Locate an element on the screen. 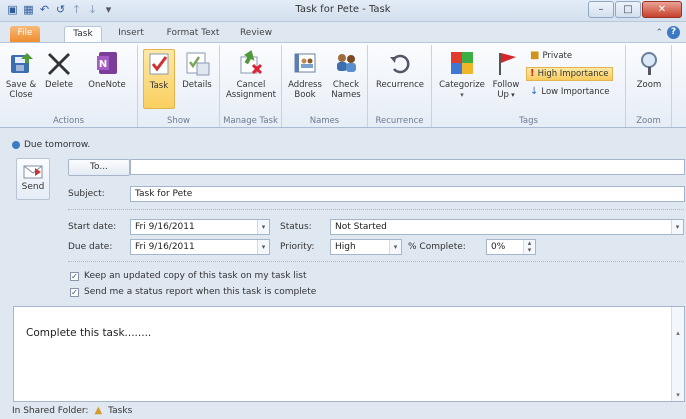 The height and width of the screenshot is (419, 686). info-bar: Due tomorrow. is located at coordinates (51, 145).